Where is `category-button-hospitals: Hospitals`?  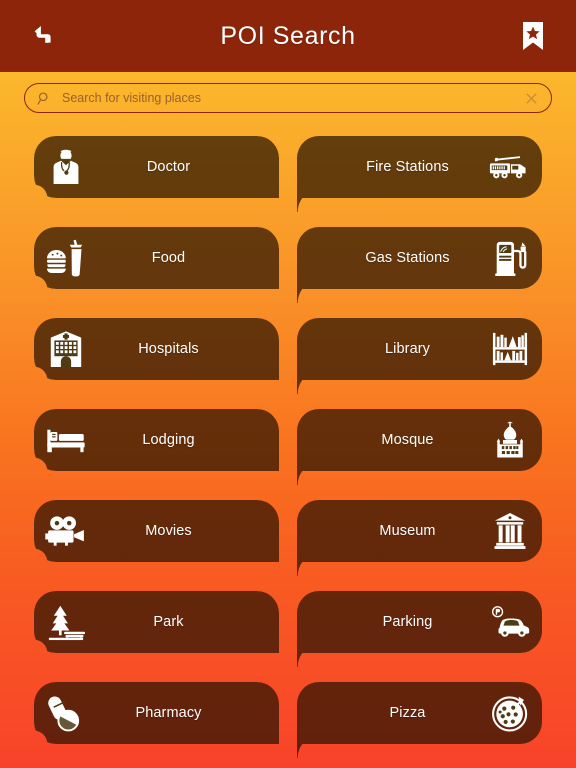 category-button-hospitals: Hospitals is located at coordinates (156, 356).